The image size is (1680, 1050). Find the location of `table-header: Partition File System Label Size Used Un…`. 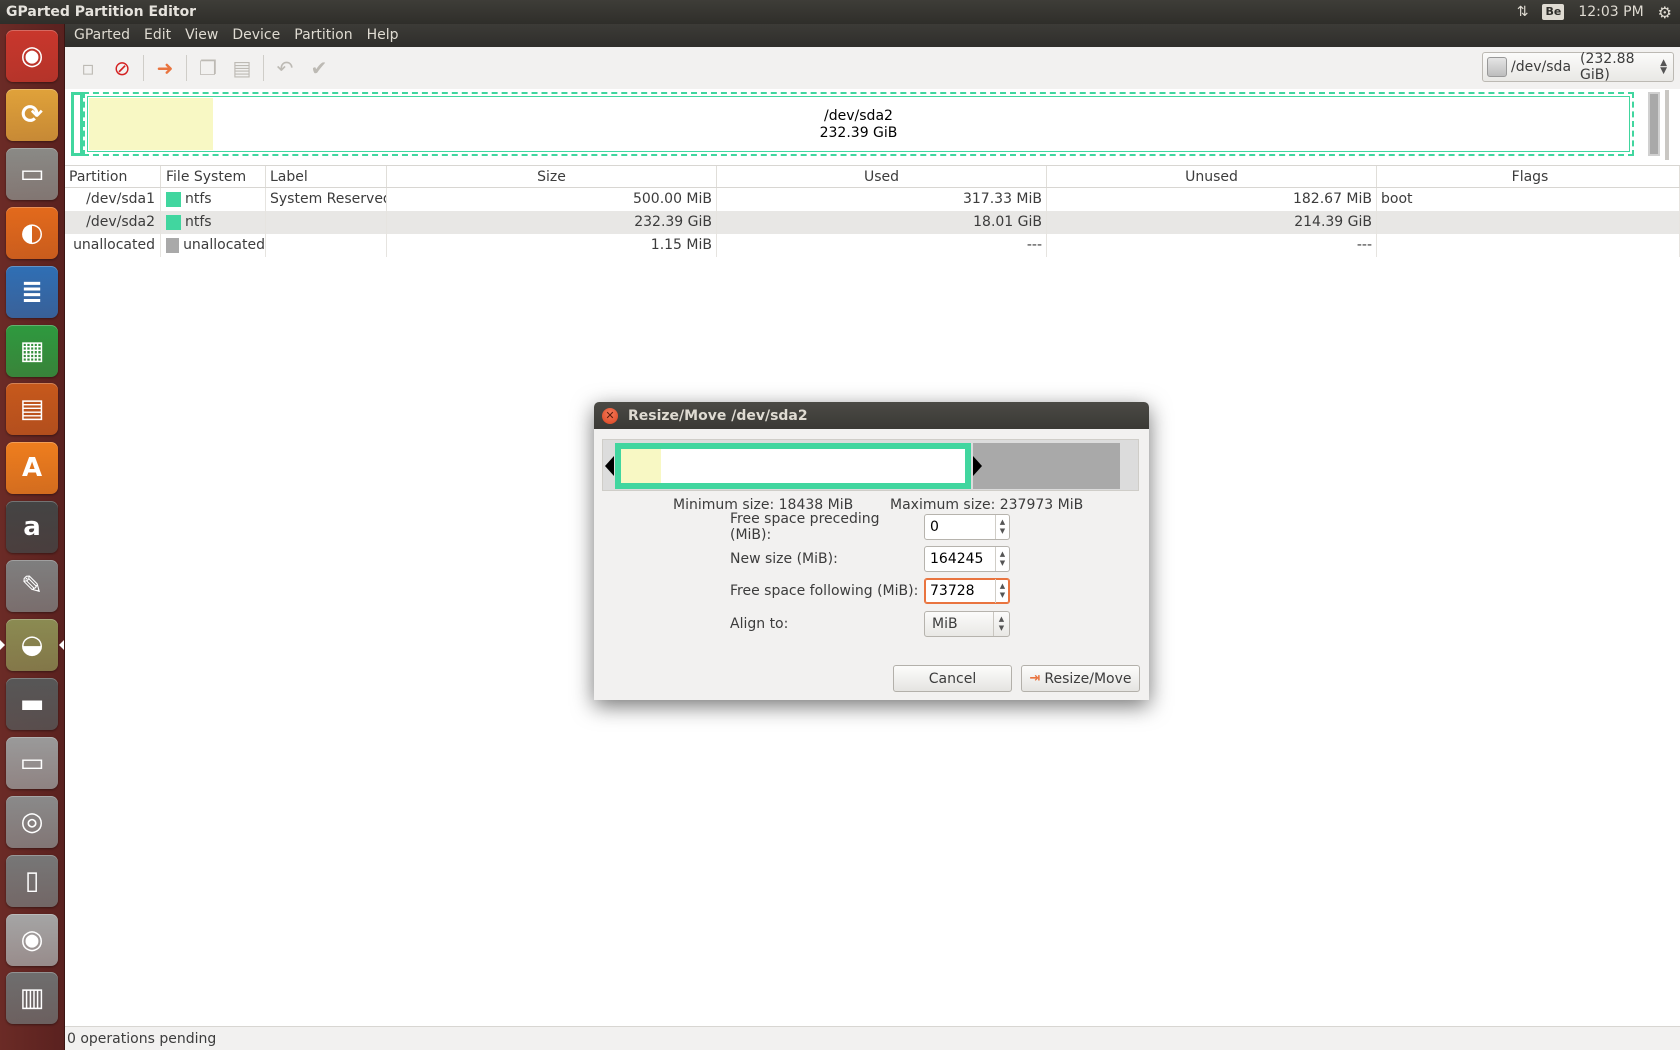

table-header: Partition File System Label Size Used Un… is located at coordinates (872, 176).